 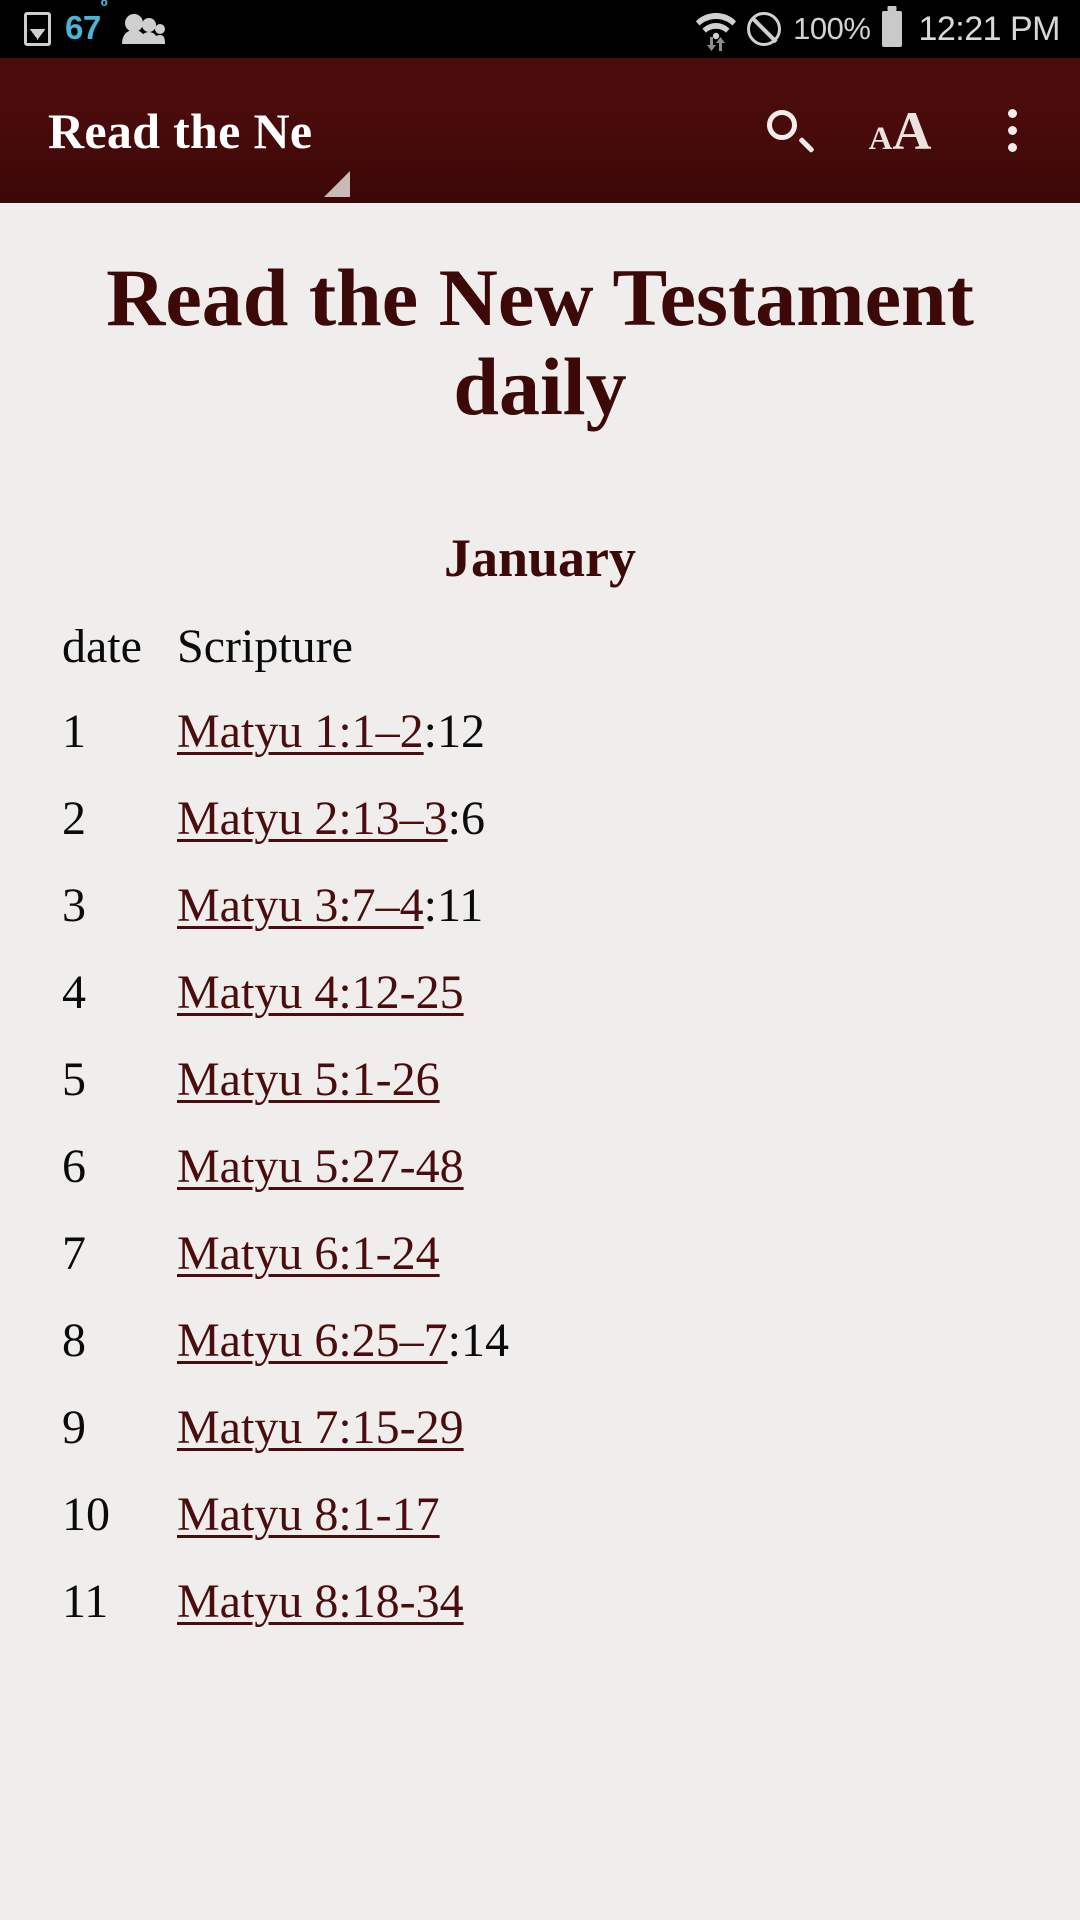 I want to click on cell-scripture: Matyu 8:1-17, so click(x=343, y=1530).